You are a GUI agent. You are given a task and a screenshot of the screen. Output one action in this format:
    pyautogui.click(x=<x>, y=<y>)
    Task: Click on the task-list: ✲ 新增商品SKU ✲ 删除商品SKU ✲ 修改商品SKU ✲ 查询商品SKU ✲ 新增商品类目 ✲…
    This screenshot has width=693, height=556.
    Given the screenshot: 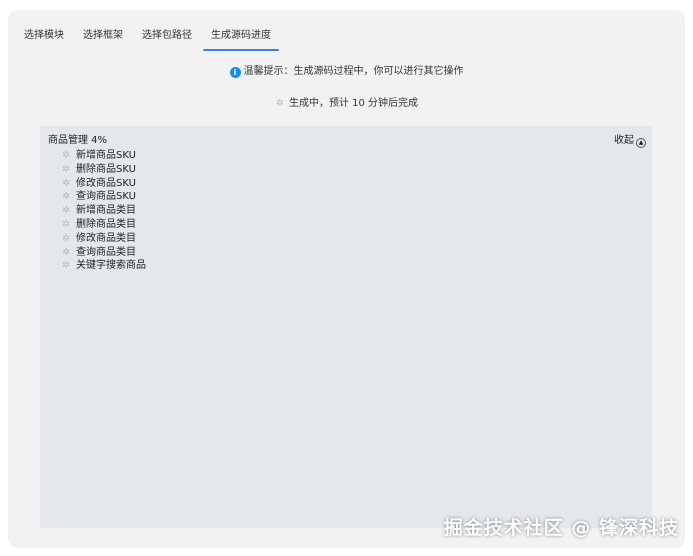 What is the action you would take?
    pyautogui.click(x=104, y=211)
    